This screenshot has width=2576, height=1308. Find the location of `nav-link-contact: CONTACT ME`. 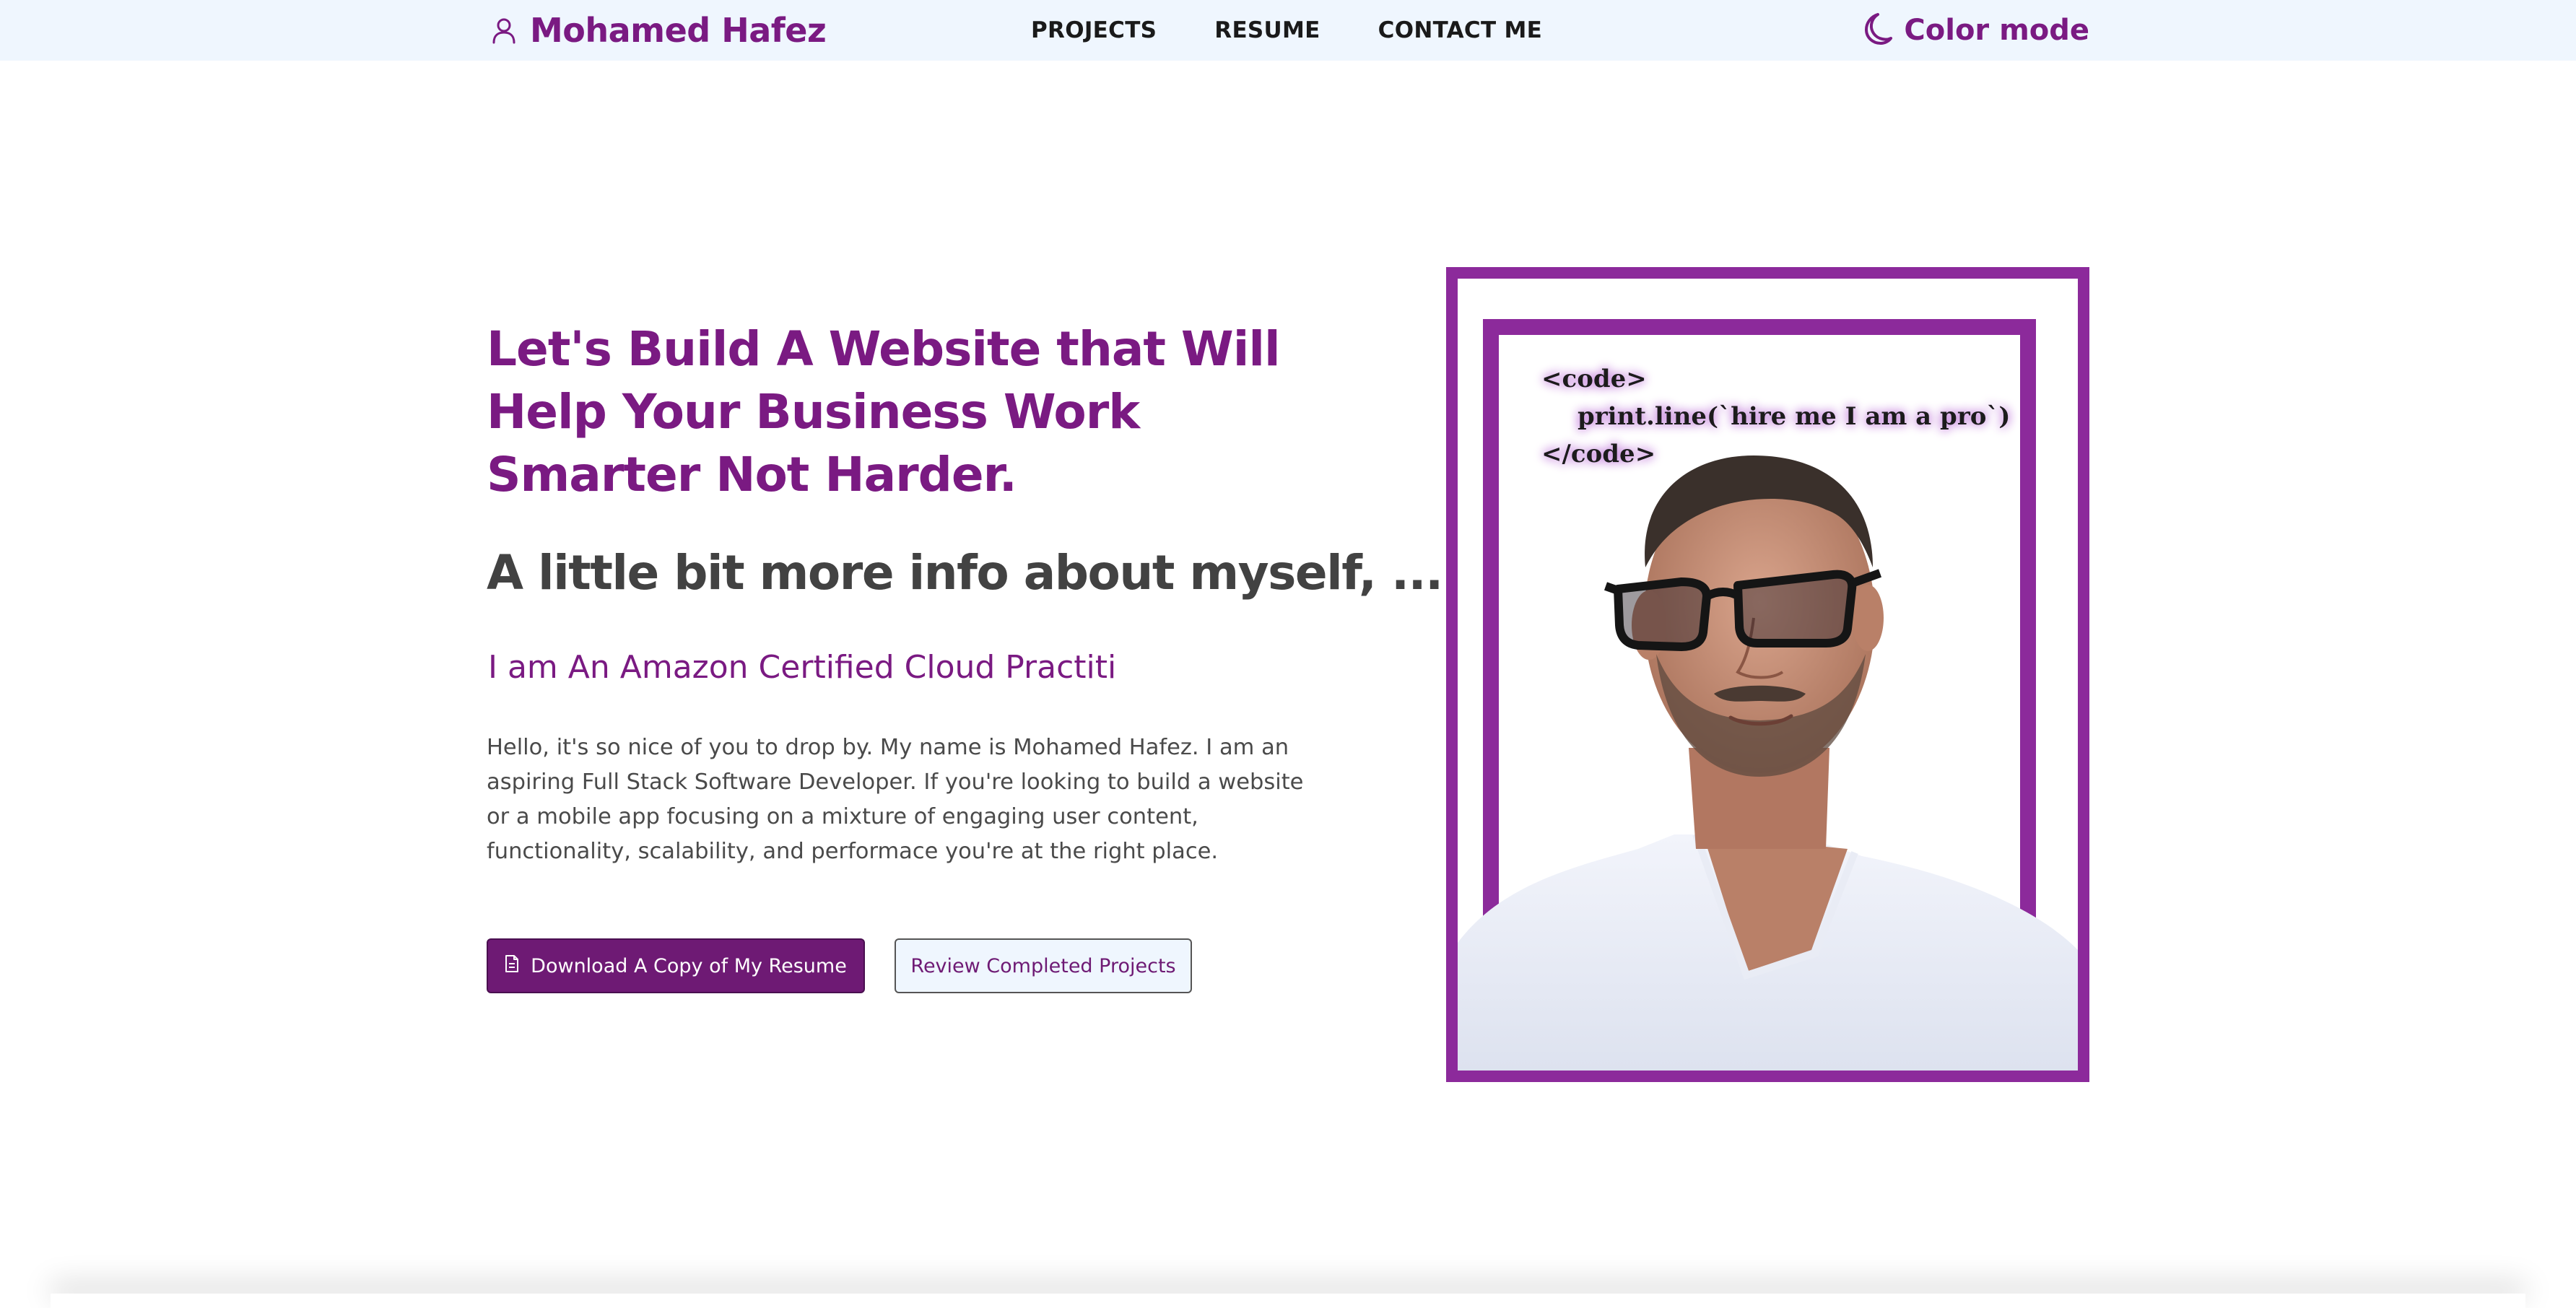

nav-link-contact: CONTACT ME is located at coordinates (1460, 30).